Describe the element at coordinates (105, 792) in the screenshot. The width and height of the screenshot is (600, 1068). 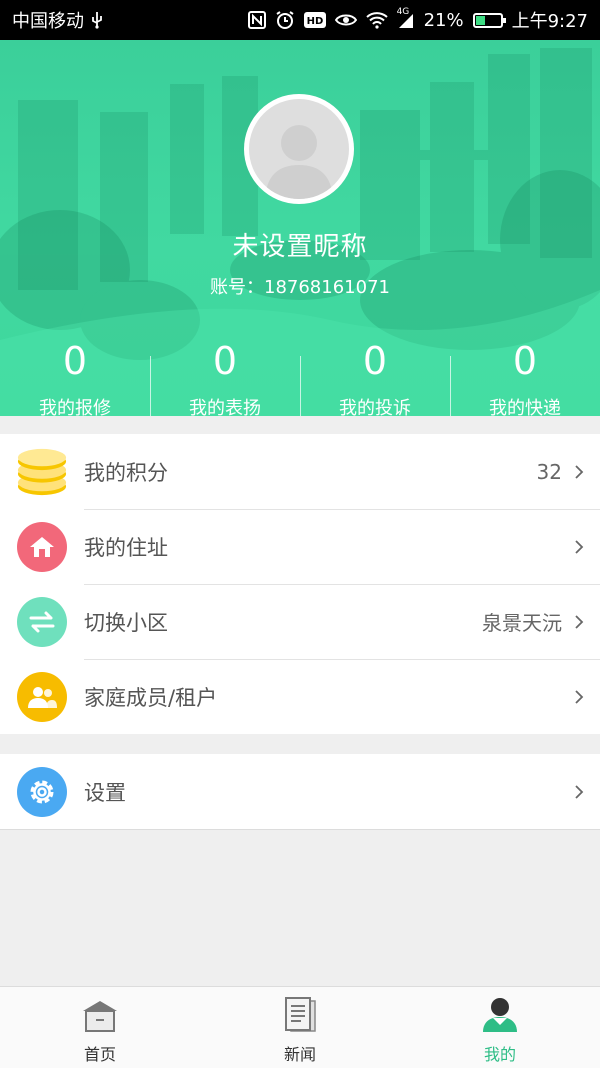
I see `menu-item-label: 设置` at that location.